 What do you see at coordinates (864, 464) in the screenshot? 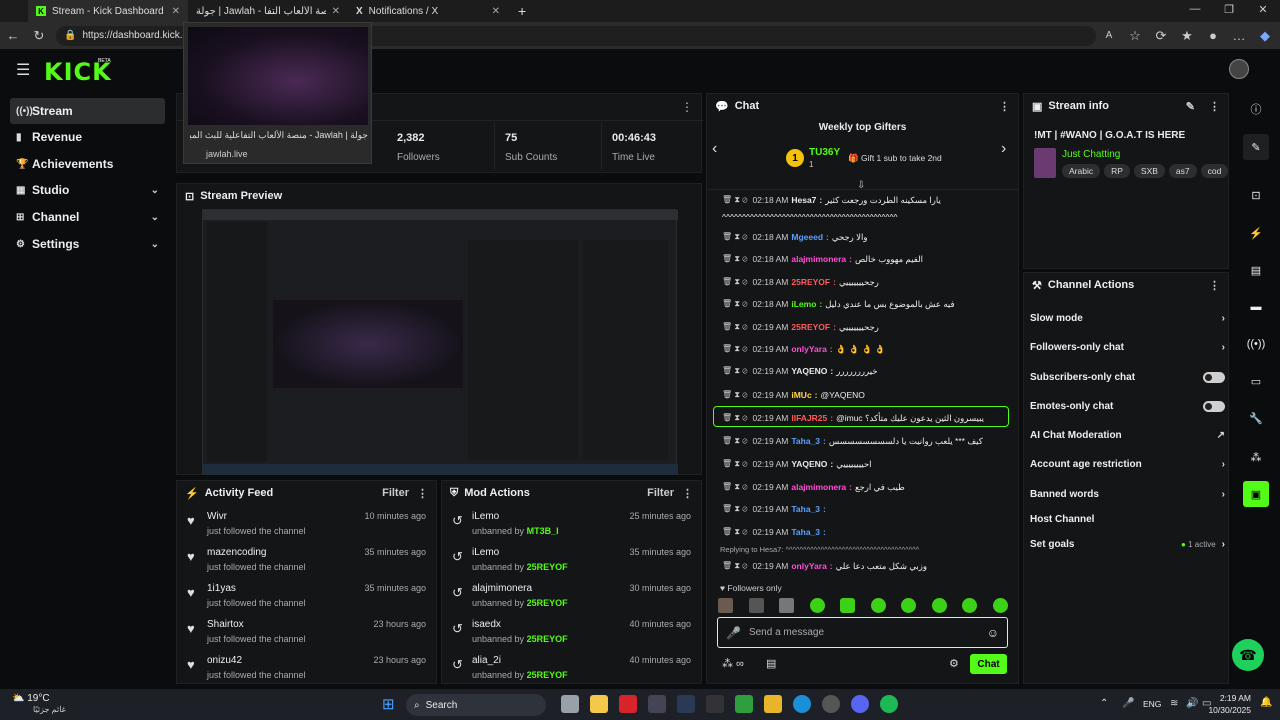
I see `chat-message: 🗑 ⧗ ⊘ 02:19 AM YAQENO: احييييييييي` at bounding box center [864, 464].